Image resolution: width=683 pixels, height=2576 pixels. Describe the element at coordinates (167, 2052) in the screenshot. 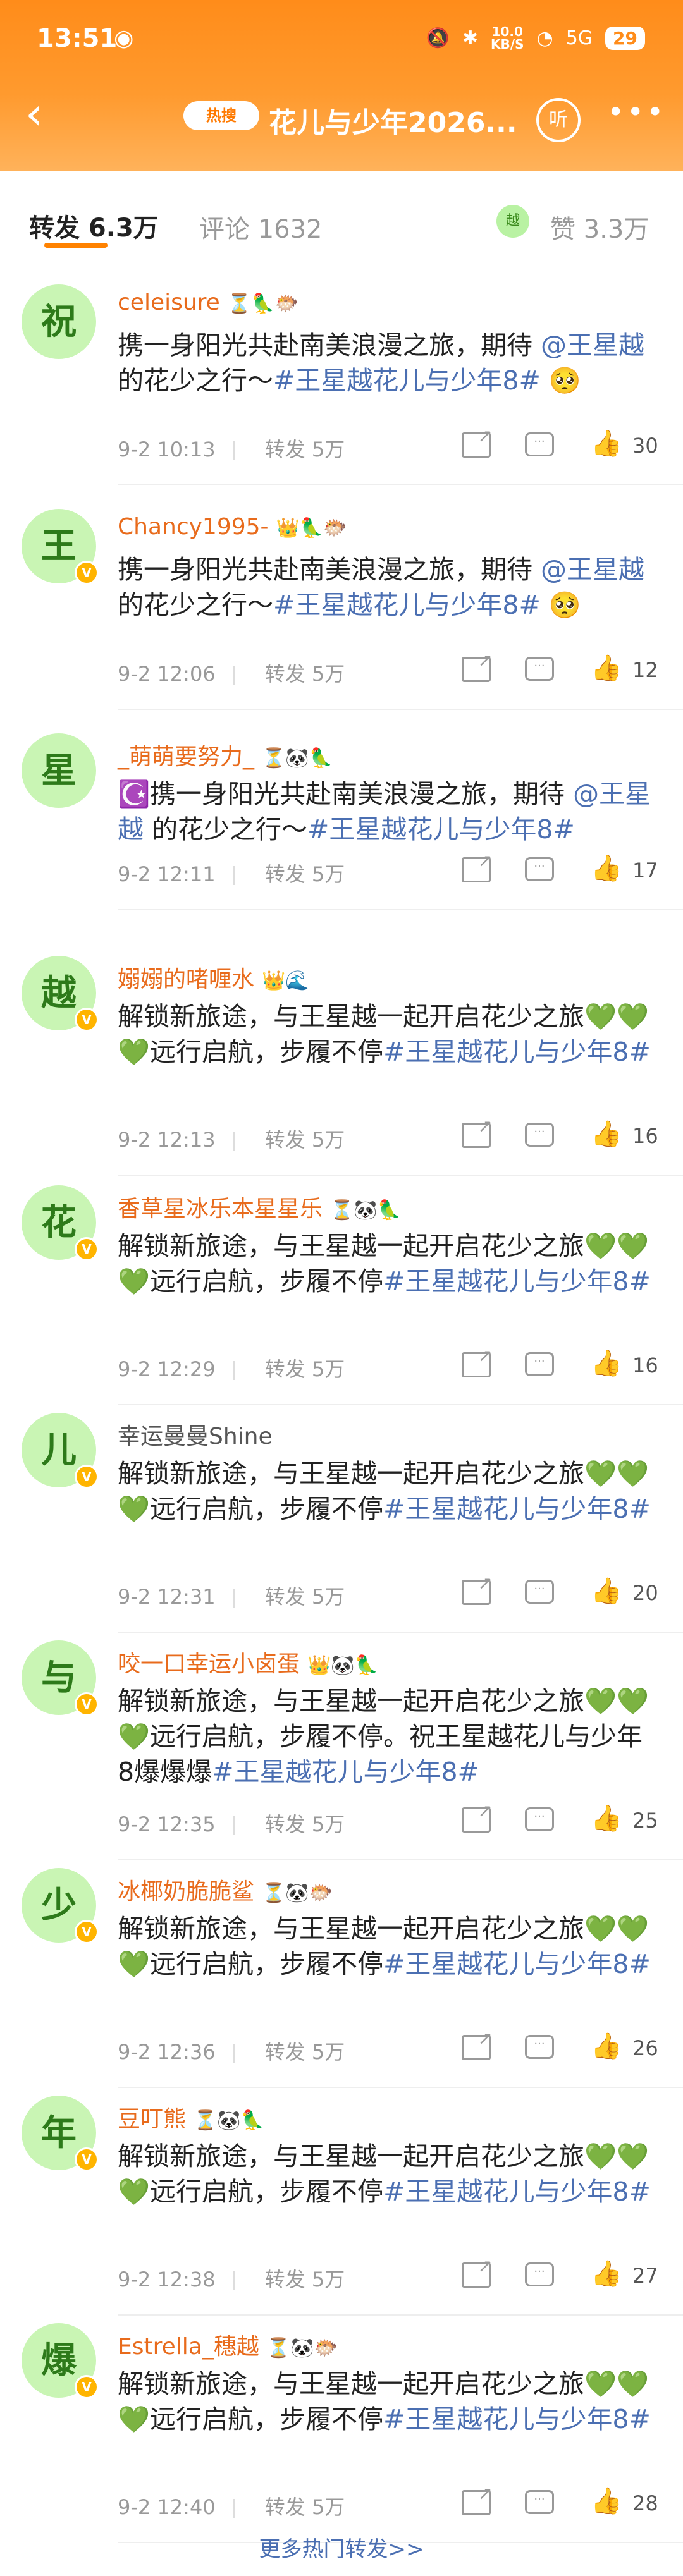

I see `post-time: 9-2 12:36` at that location.